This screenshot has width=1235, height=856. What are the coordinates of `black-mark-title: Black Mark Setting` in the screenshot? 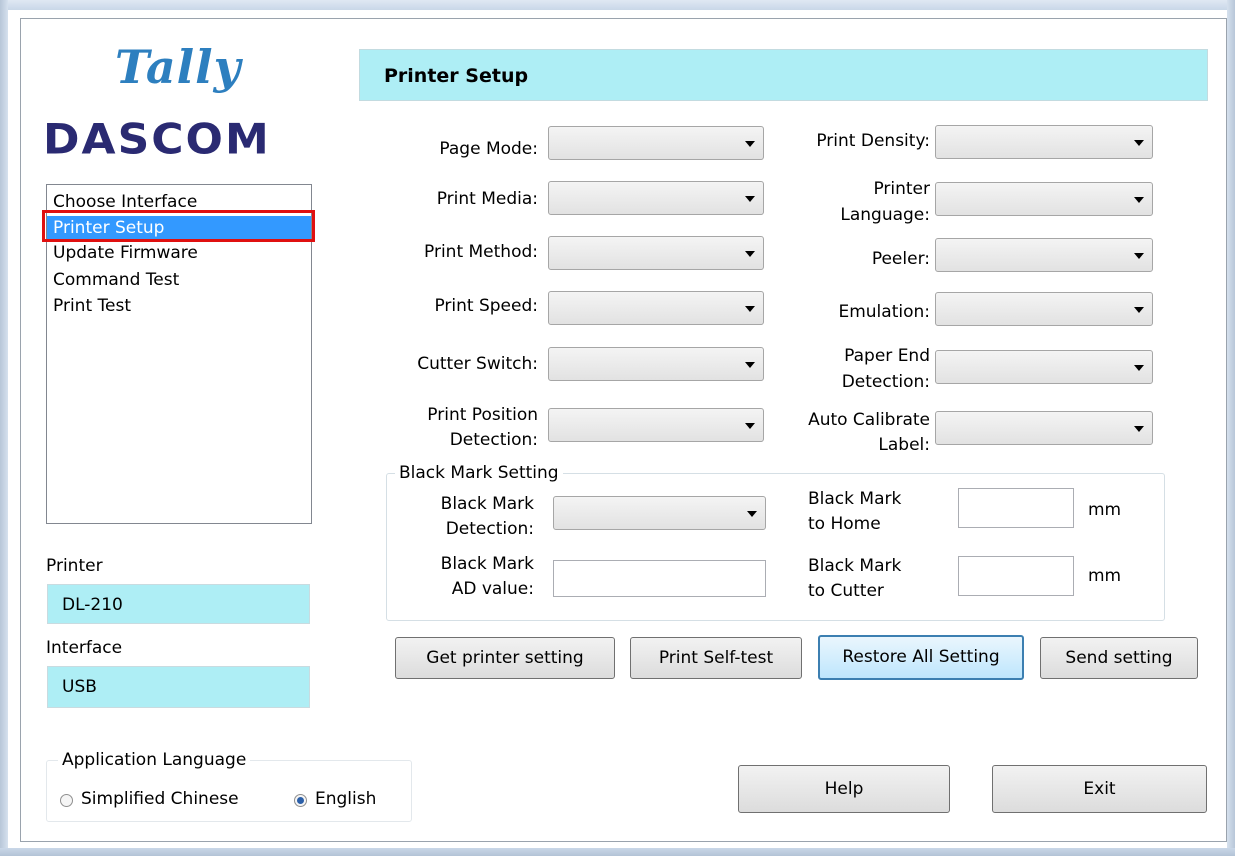 It's located at (479, 473).